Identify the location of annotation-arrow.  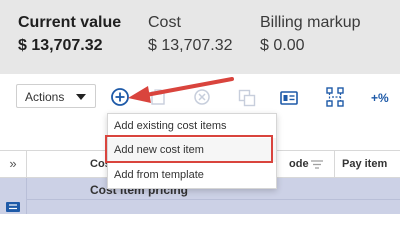
(181, 90).